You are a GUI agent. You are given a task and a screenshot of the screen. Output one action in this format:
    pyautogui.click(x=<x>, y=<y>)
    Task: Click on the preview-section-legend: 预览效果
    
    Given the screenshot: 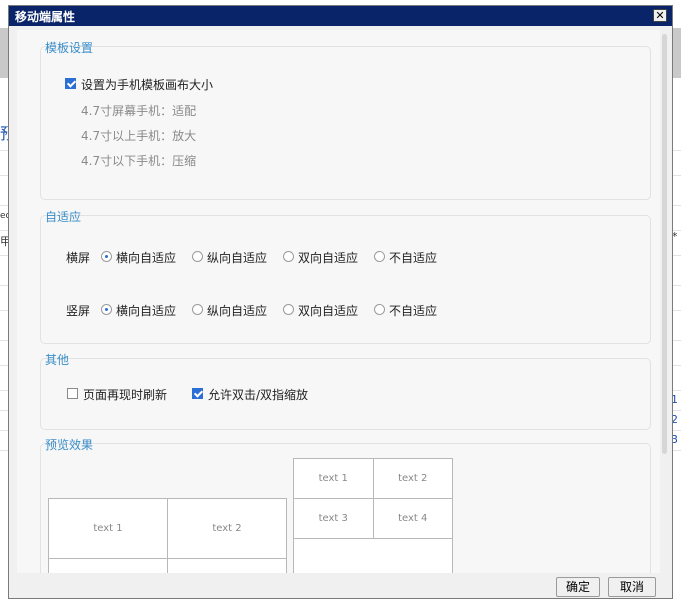 What is the action you would take?
    pyautogui.click(x=69, y=445)
    